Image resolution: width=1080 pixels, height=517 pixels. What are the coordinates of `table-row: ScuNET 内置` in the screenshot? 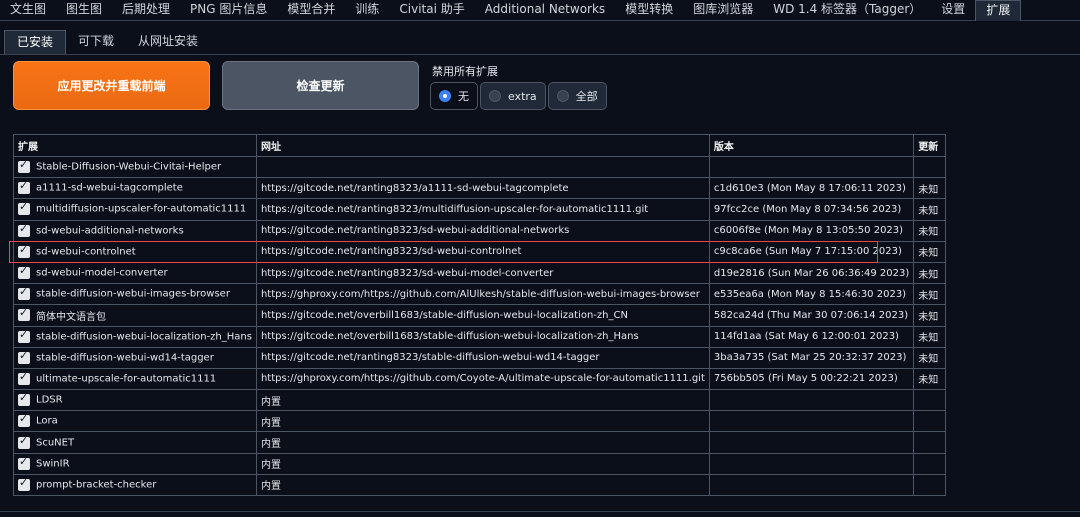 It's located at (480, 442).